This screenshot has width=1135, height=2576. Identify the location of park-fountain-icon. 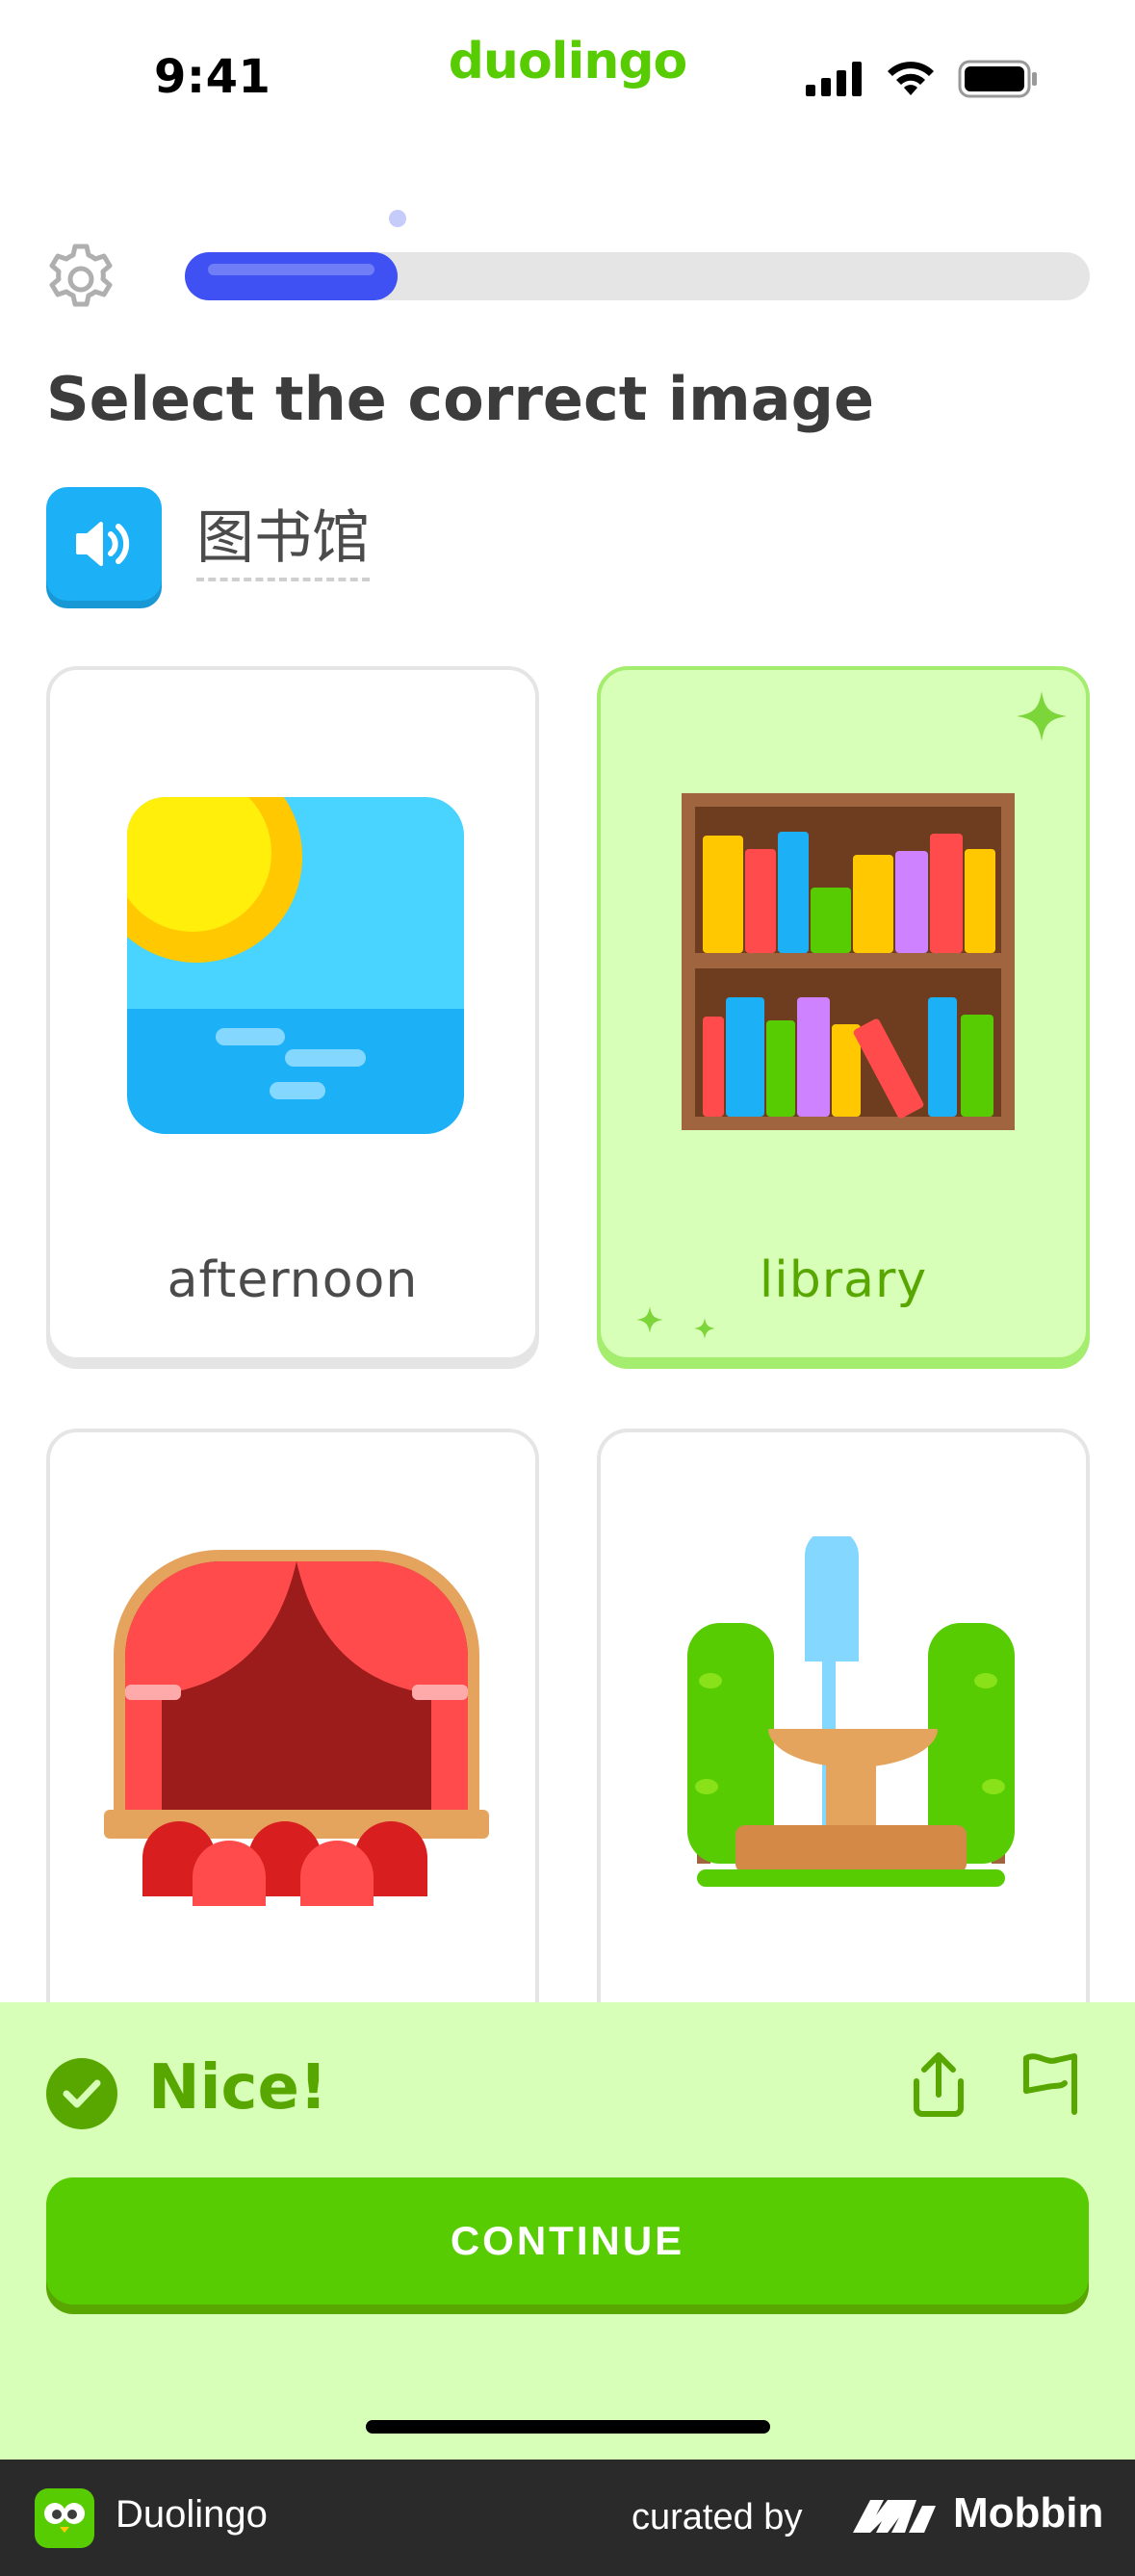
(851, 1712).